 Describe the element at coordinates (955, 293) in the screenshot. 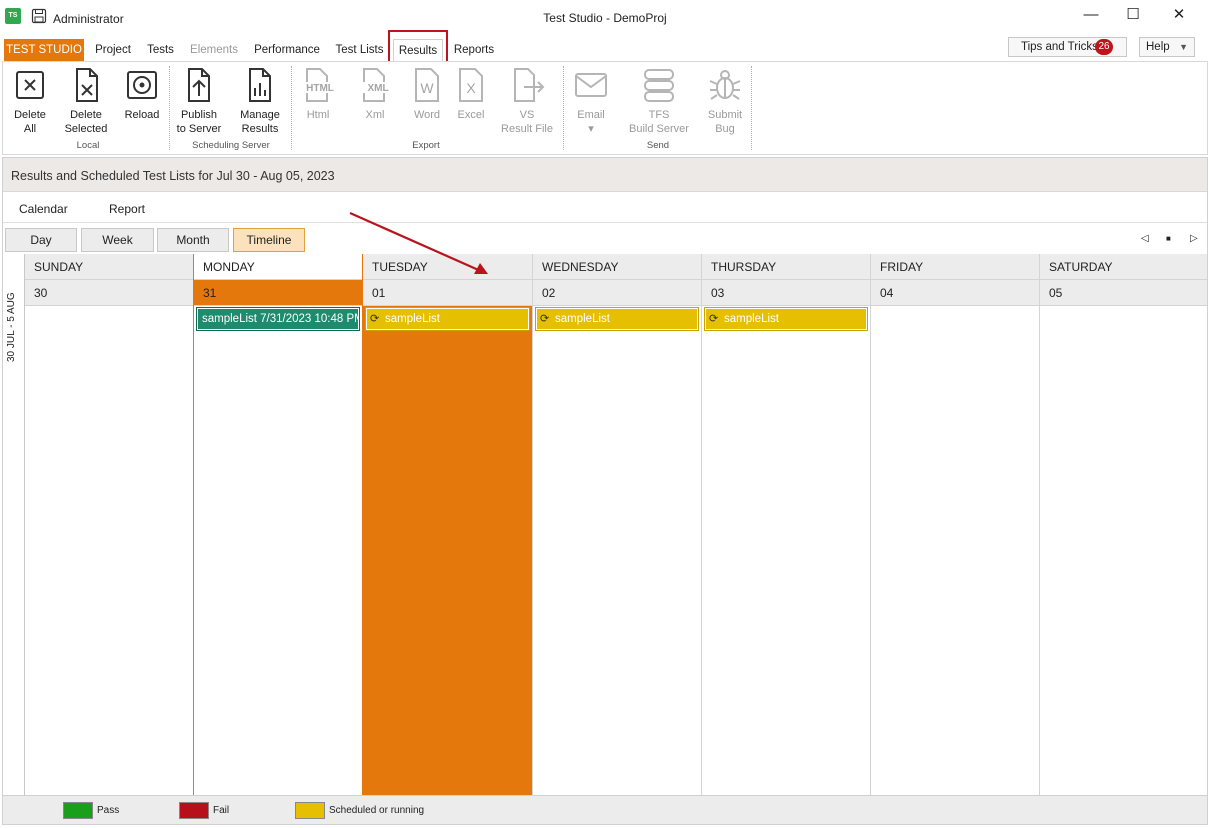

I see `day-number: 04` at that location.